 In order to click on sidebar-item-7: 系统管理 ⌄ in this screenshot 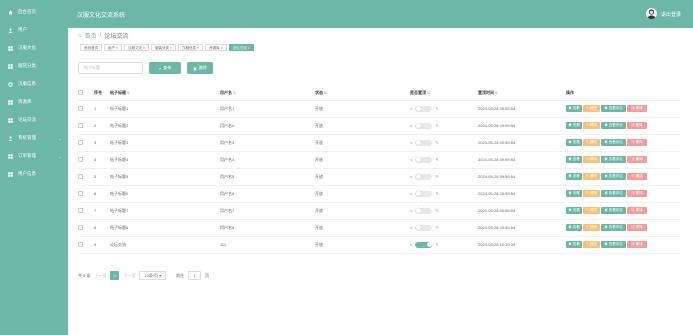, I will do `click(34, 138)`.